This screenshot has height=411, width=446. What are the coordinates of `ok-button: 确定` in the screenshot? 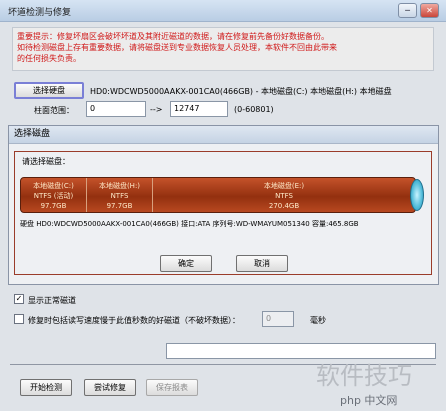 It's located at (186, 263).